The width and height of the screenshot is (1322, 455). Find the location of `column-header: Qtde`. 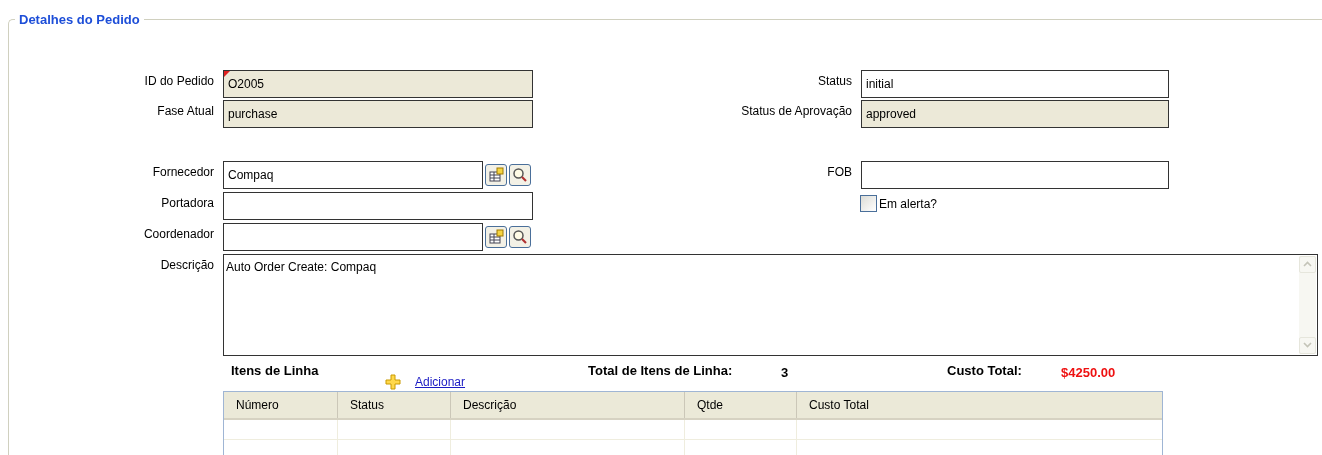

column-header: Qtde is located at coordinates (741, 404).